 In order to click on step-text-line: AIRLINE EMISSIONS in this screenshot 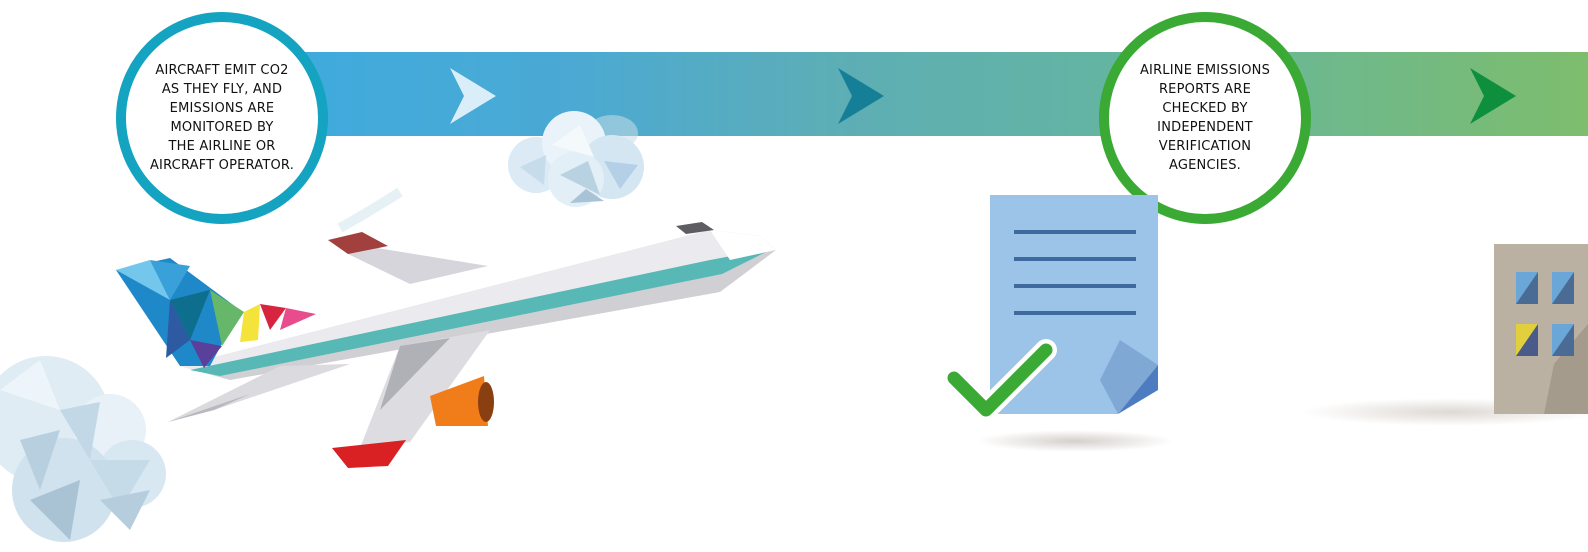, I will do `click(1205, 70)`.